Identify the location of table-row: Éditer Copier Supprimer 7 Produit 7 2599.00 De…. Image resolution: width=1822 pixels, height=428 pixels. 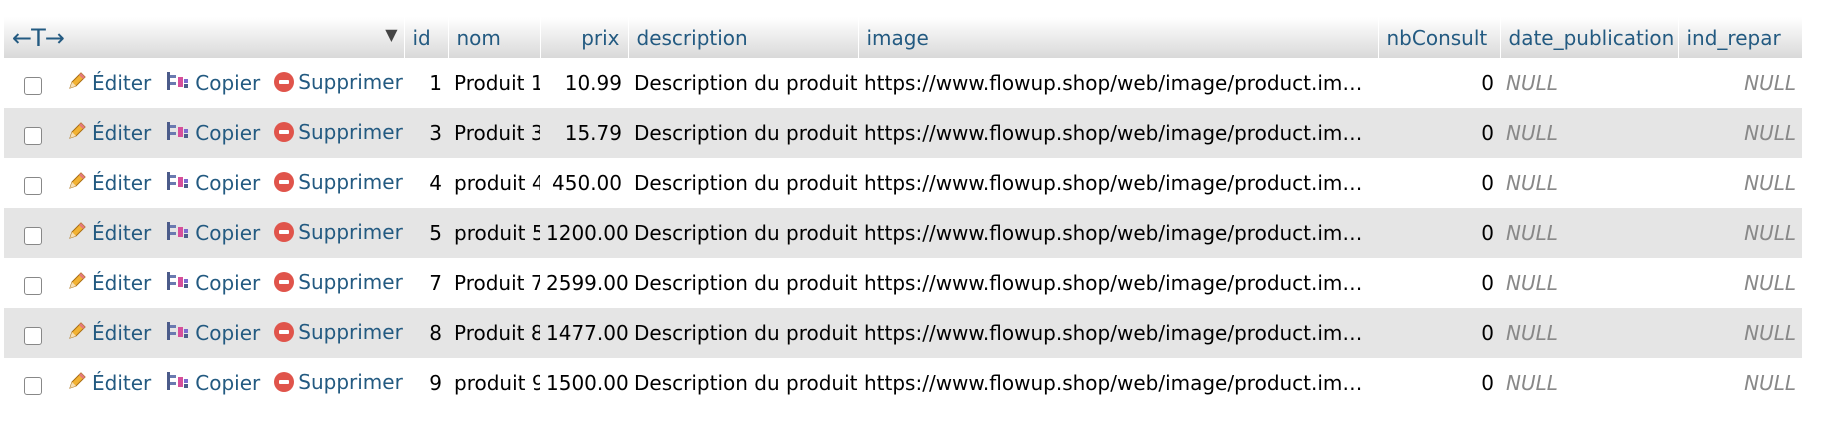
(903, 283).